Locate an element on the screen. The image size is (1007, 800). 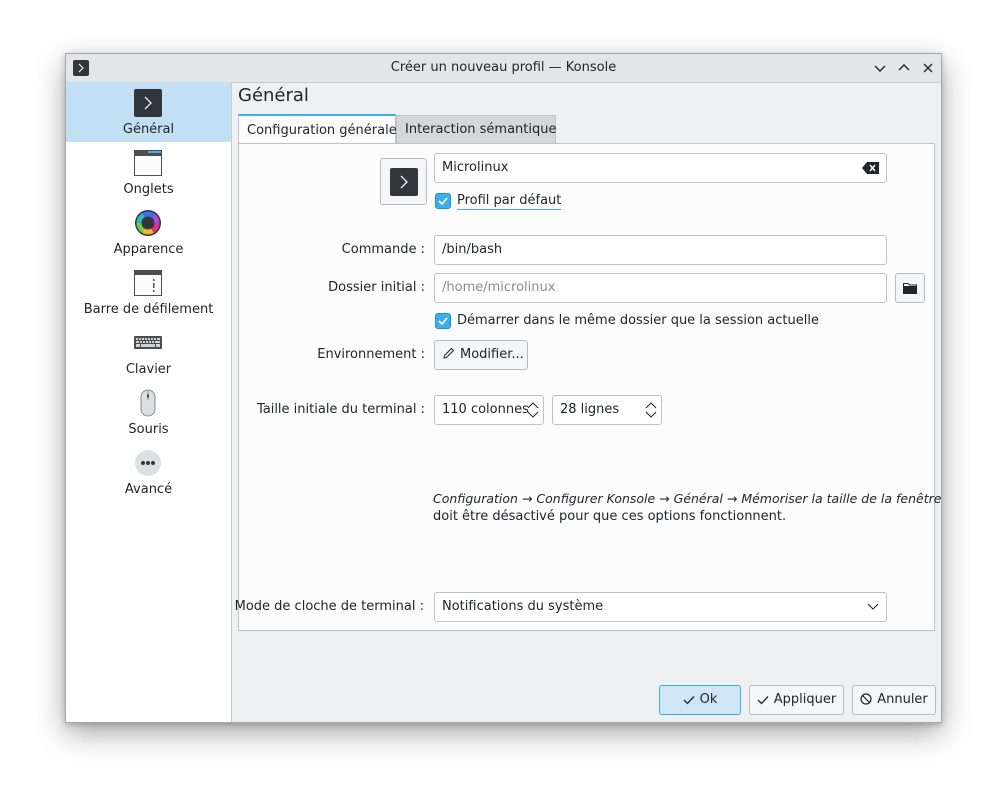
clear-text-icon is located at coordinates (871, 168).